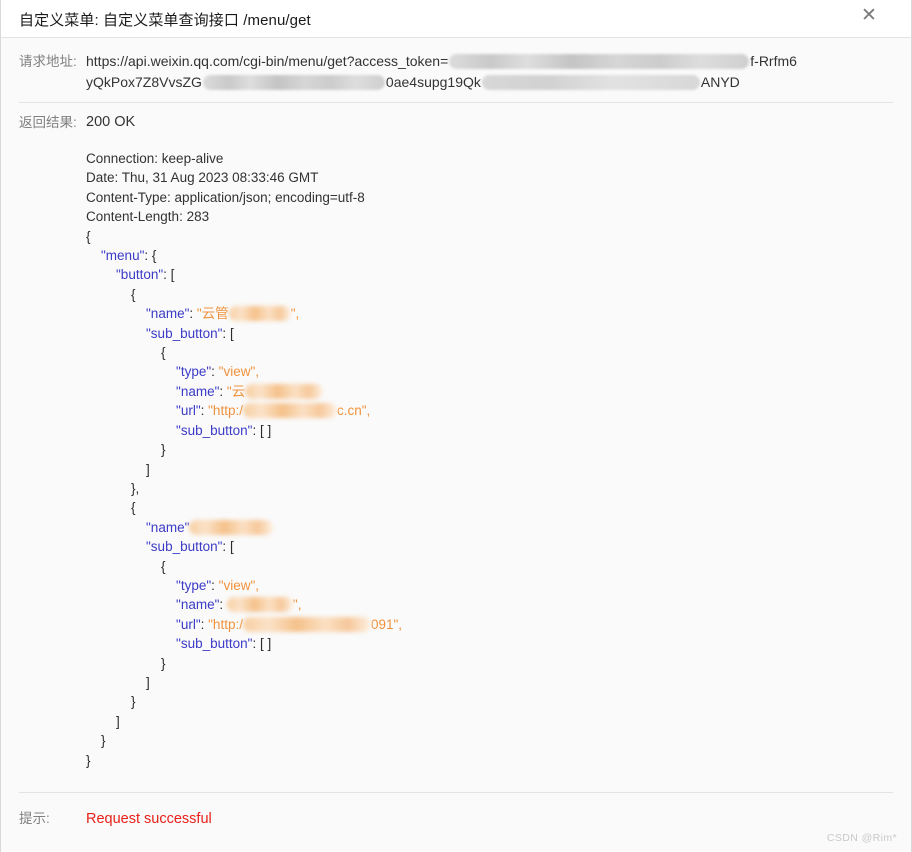 The width and height of the screenshot is (912, 852). What do you see at coordinates (215, 314) in the screenshot?
I see `json-token: 云管` at bounding box center [215, 314].